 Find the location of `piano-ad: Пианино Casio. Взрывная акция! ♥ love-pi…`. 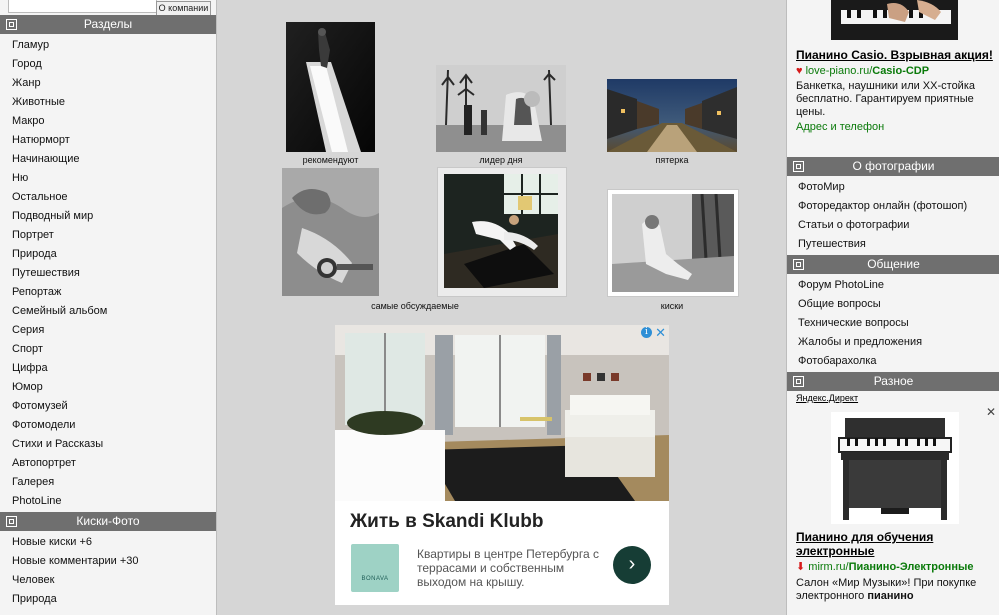

piano-ad: Пианино Casio. Взрывная акция! ♥ love-pi… is located at coordinates (895, 90).